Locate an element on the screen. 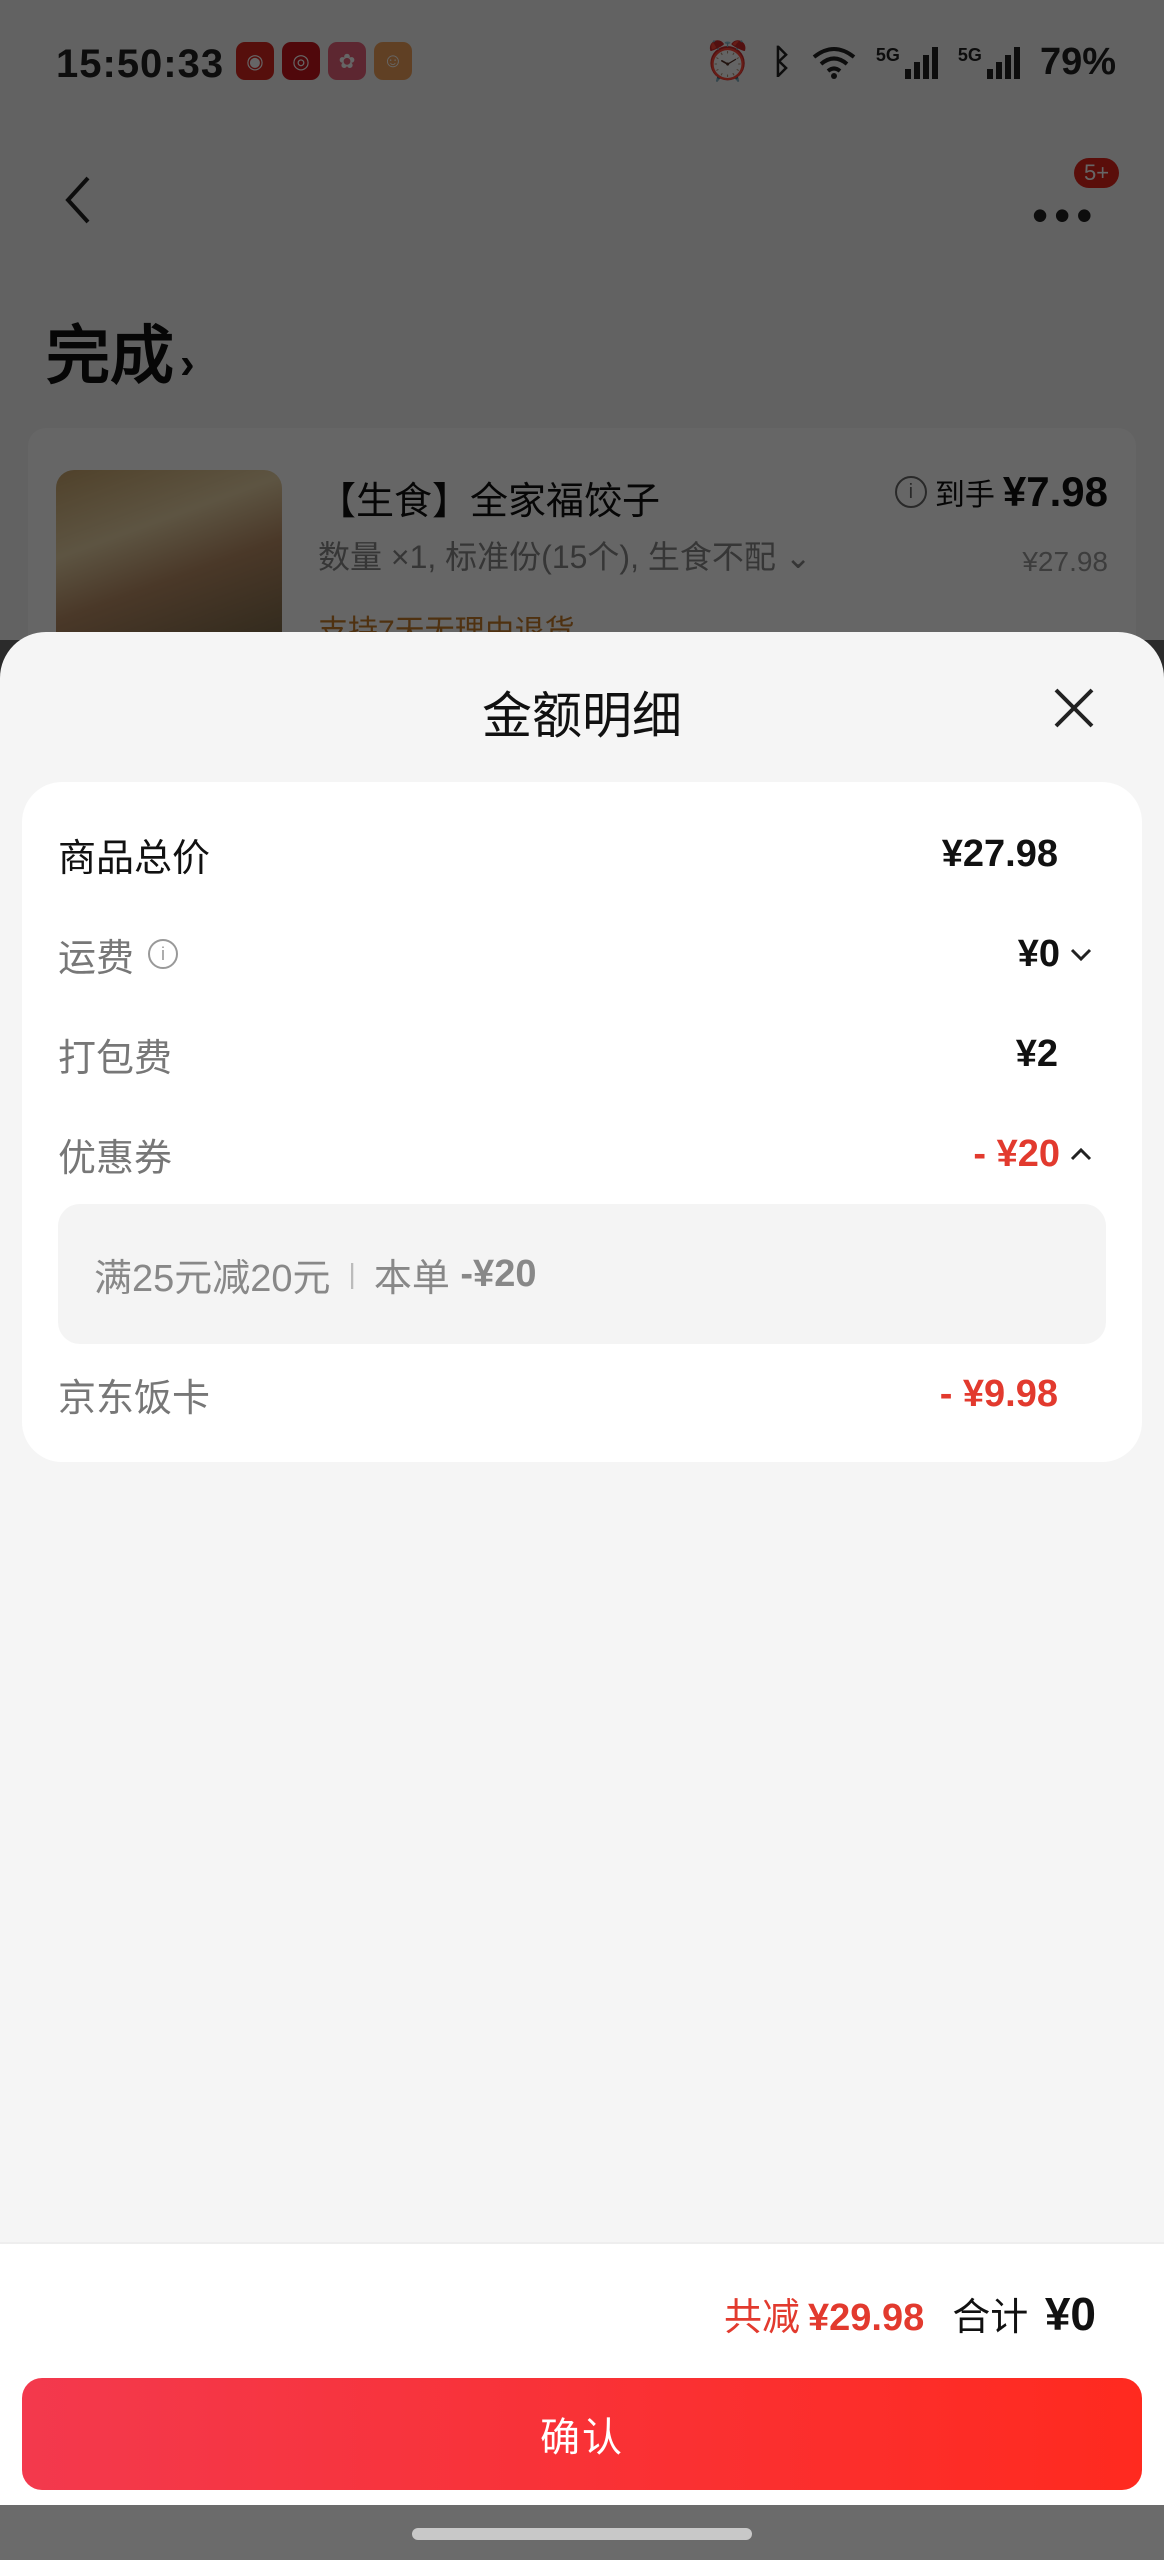 The width and height of the screenshot is (1164, 2560). app-notification-icon: ◎ is located at coordinates (301, 61).